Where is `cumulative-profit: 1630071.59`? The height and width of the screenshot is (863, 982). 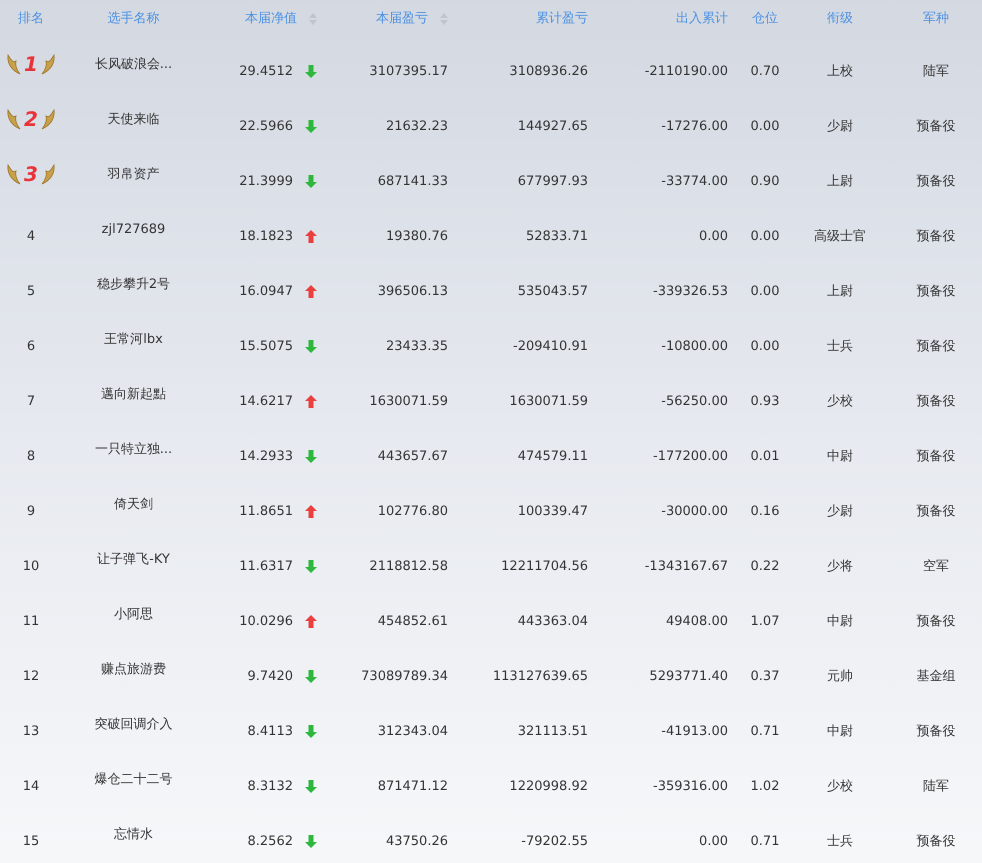
cumulative-profit: 1630071.59 is located at coordinates (548, 401).